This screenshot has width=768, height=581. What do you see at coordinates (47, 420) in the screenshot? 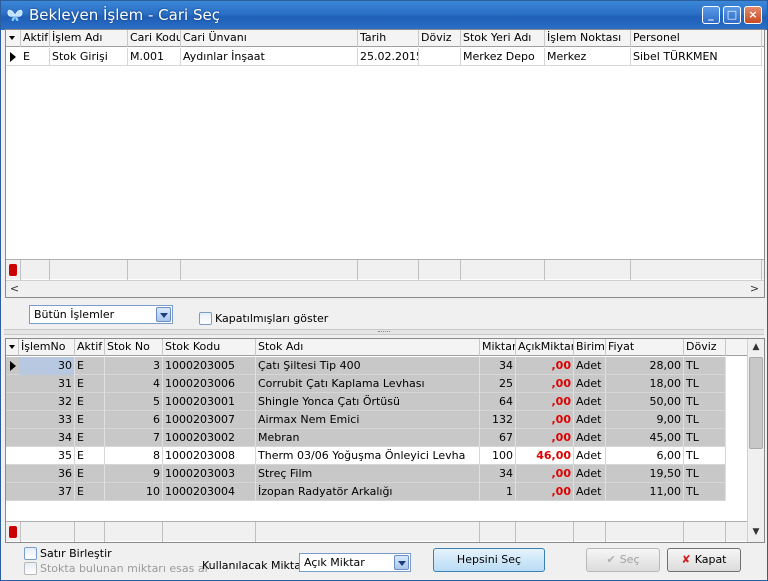
I see `cell-islem-no: 33` at bounding box center [47, 420].